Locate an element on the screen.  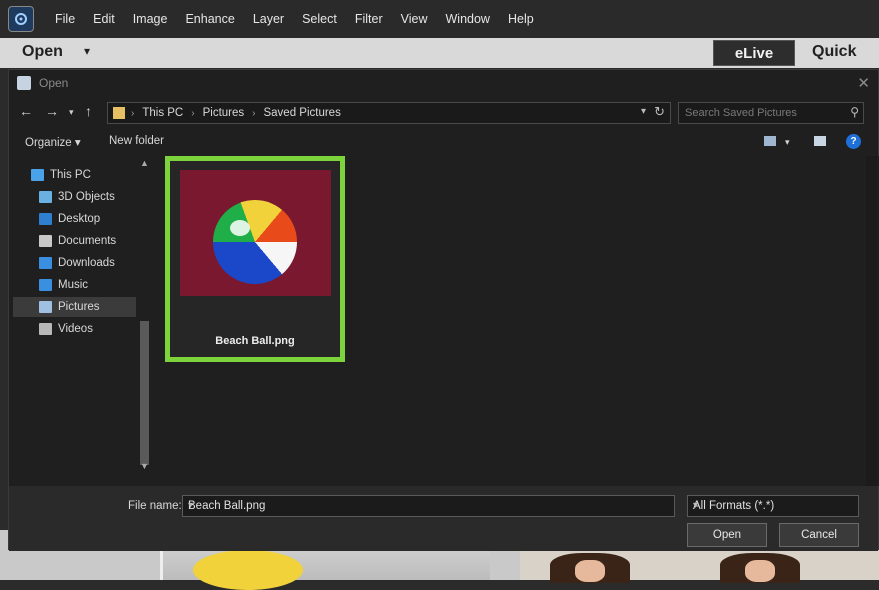
menu-file: File is located at coordinates (65, 19).